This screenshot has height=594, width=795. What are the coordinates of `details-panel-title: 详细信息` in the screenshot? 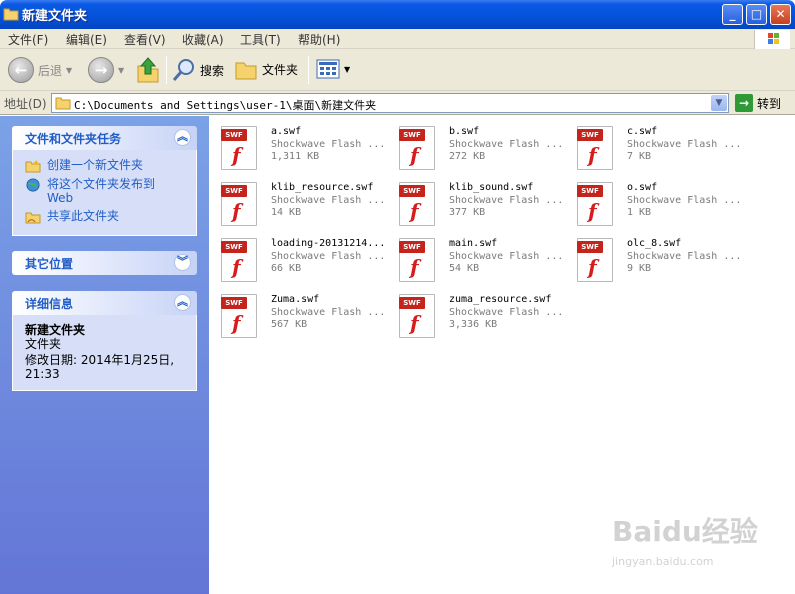 It's located at (49, 304).